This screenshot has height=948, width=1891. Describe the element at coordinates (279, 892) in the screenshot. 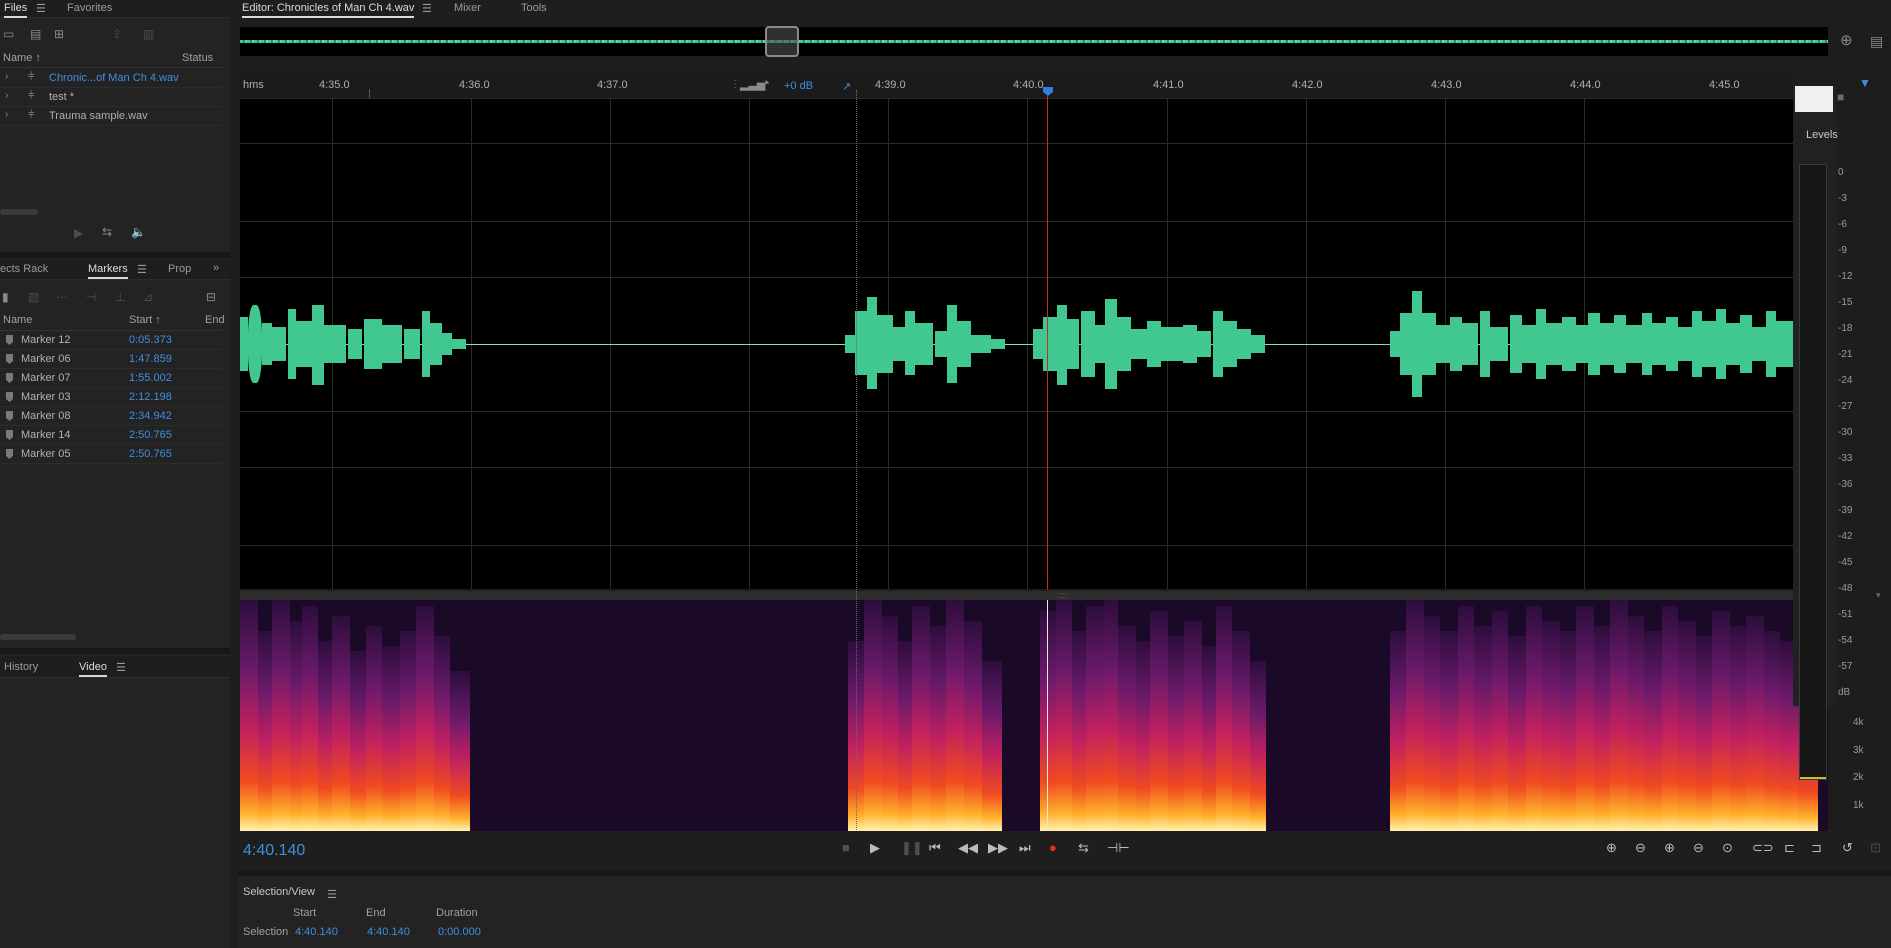

I see `selection-view-title: Selection/View` at that location.